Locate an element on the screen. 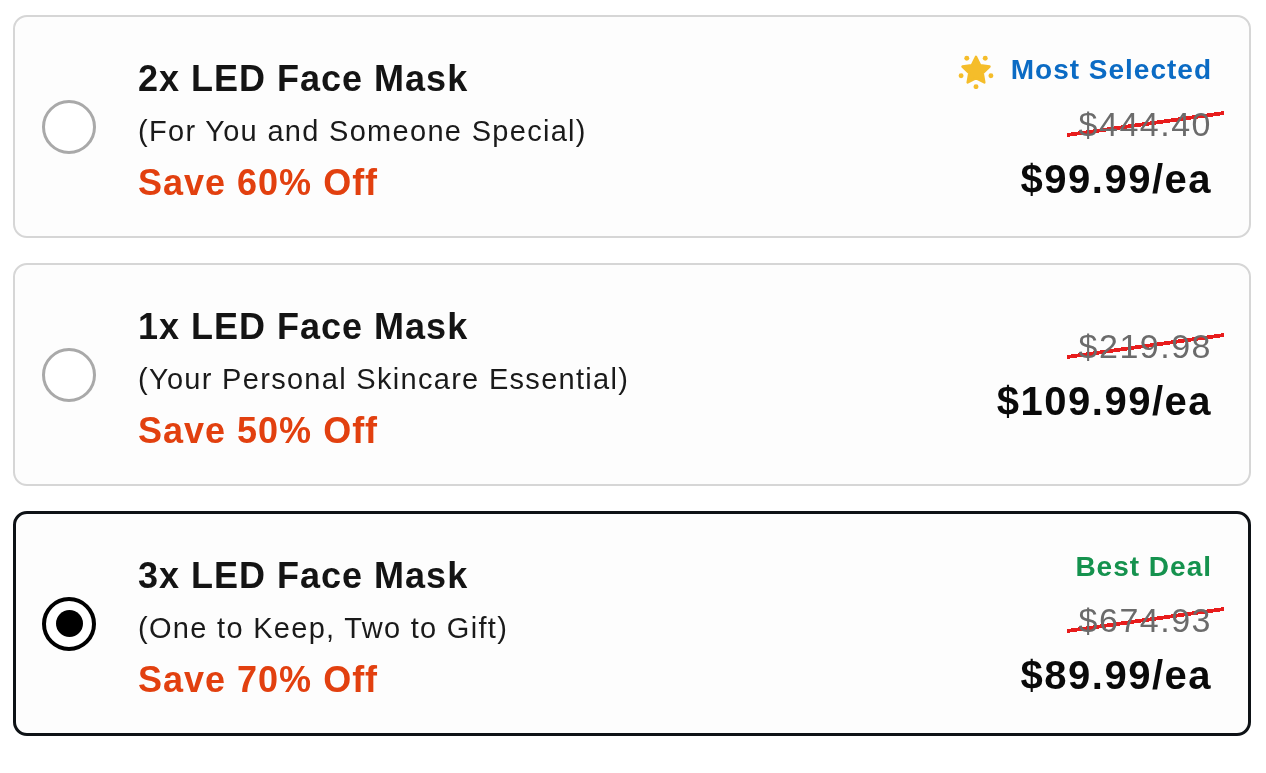 This screenshot has width=1266, height=773. option-title: 2x LED Face Mask is located at coordinates (303, 78).